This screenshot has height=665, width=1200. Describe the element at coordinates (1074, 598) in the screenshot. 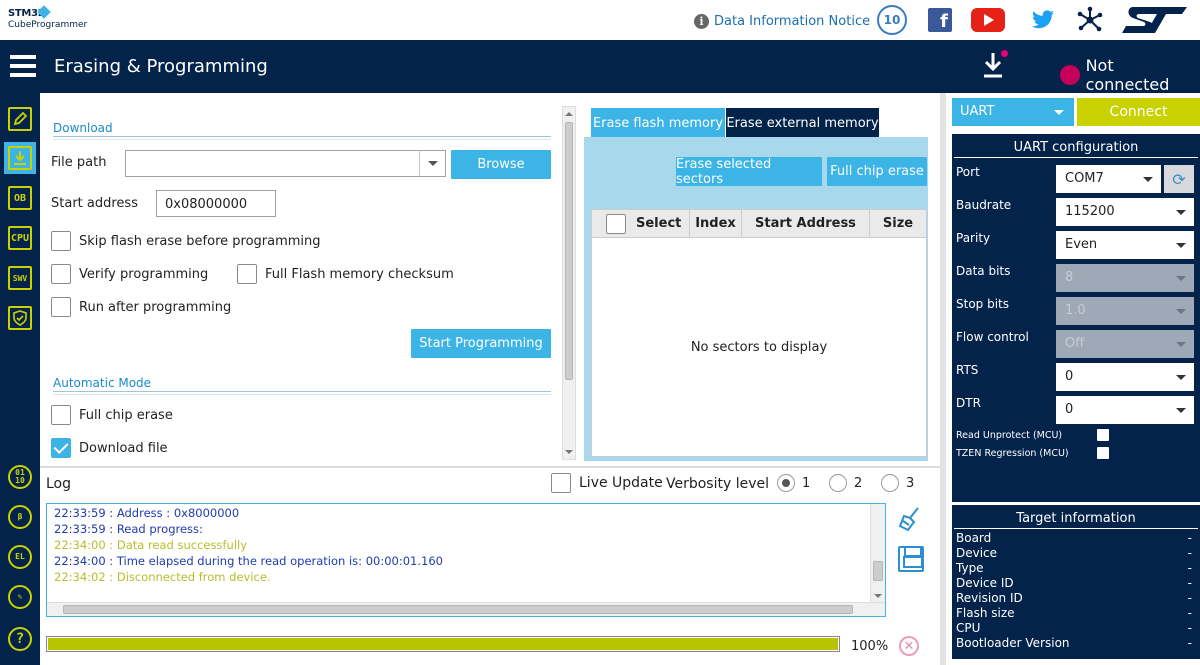

I see `target-info-row: Revision ID -` at that location.